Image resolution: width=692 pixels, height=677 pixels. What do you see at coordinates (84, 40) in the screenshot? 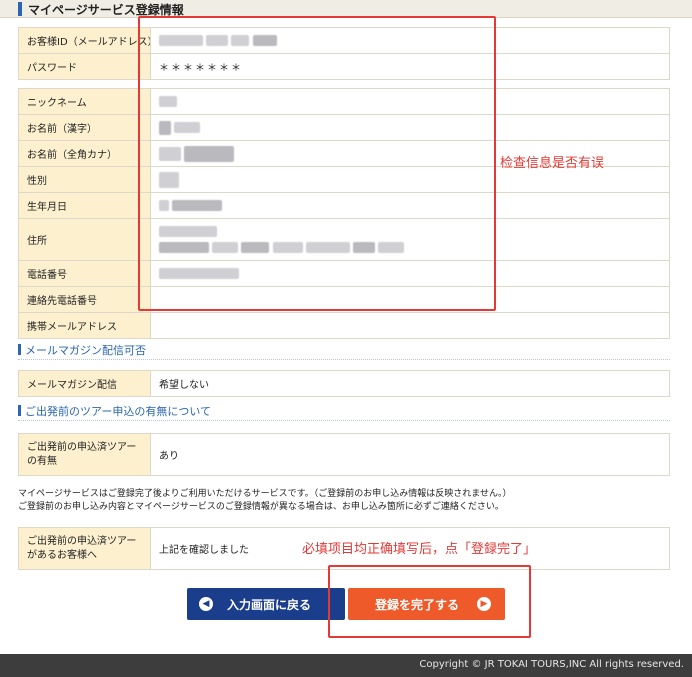
I see `row-label-customer-id: お客様ID（メールアドレス）` at bounding box center [84, 40].